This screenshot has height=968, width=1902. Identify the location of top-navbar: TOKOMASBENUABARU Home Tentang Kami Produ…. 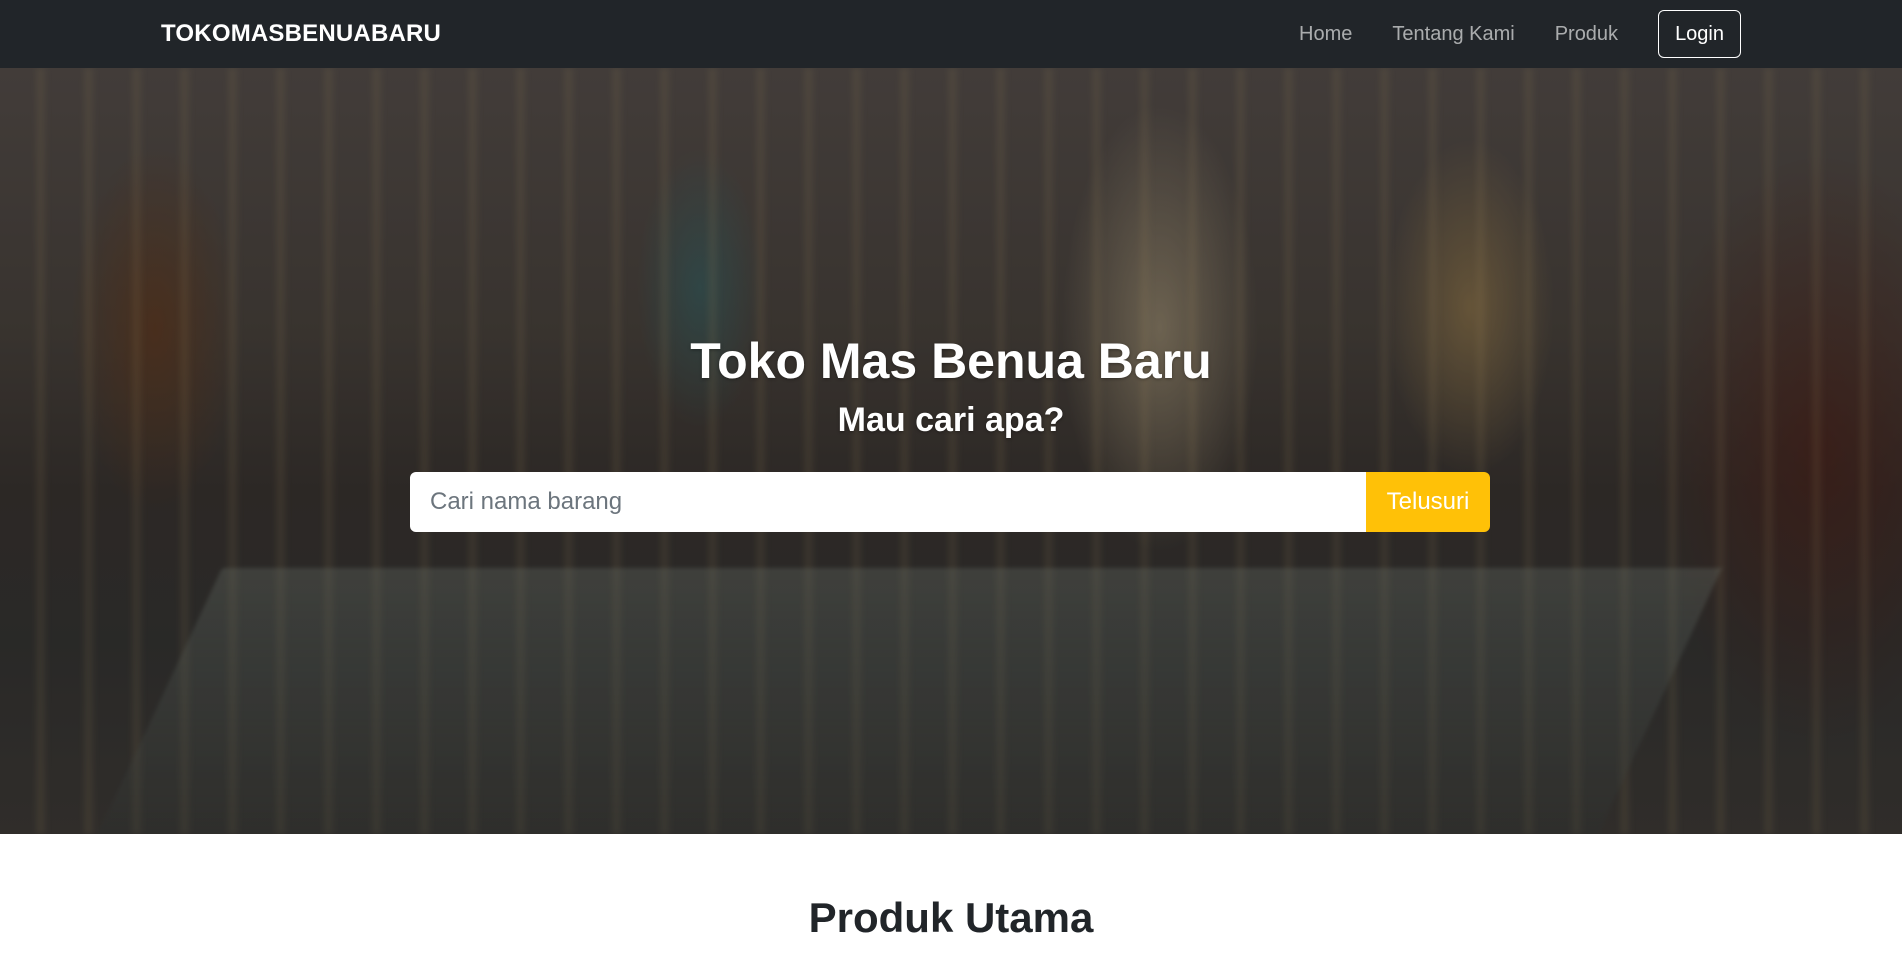
(951, 34).